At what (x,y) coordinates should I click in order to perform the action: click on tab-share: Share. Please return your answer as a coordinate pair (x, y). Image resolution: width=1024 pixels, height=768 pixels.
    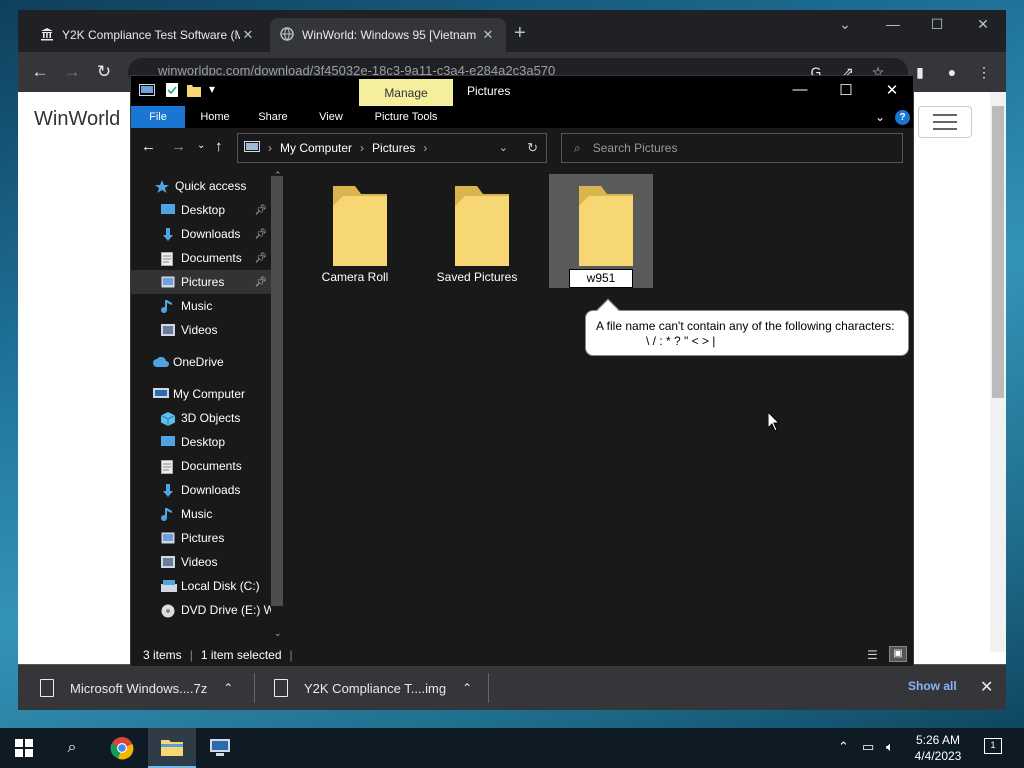
    Looking at the image, I should click on (273, 117).